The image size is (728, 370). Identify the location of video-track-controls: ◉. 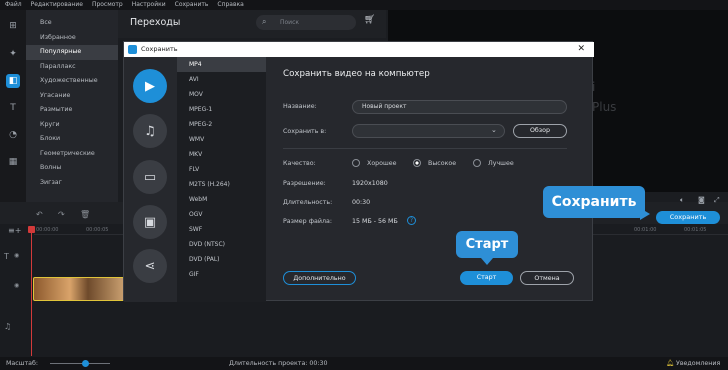
(16, 285).